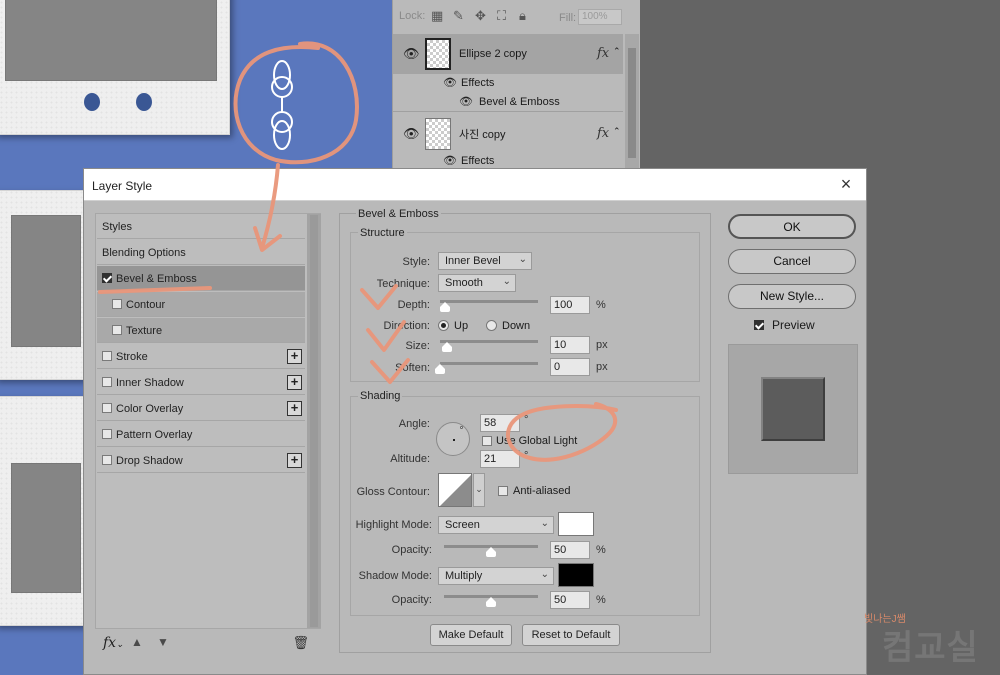 The height and width of the screenshot is (675, 1000). I want to click on effect-eye-icon: 👁︎, so click(466, 101).